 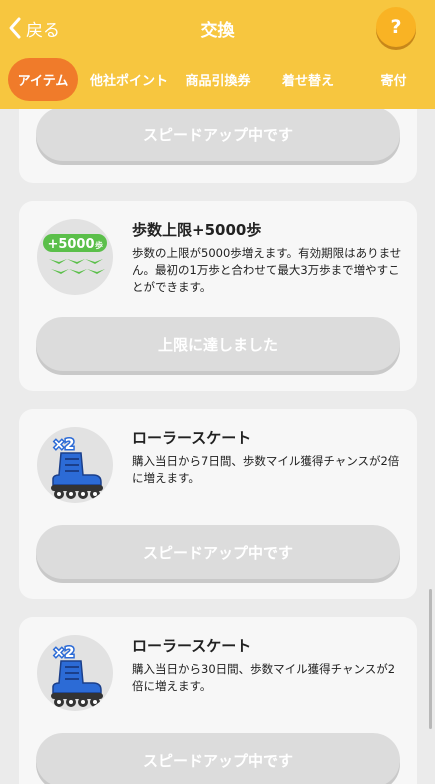 What do you see at coordinates (266, 469) in the screenshot?
I see `item-description: 購入当日から7日間、歩数マイル獲得チャンスが2倍に増えます。` at bounding box center [266, 469].